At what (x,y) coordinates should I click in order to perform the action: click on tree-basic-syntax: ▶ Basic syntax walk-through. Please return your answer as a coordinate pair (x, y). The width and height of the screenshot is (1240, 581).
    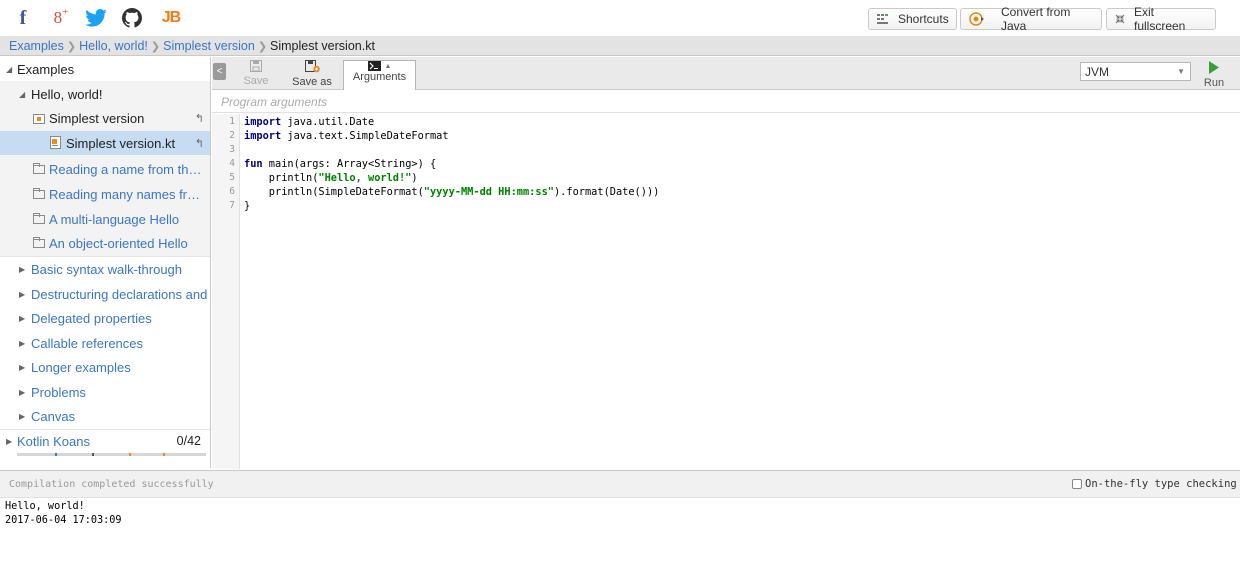
    Looking at the image, I should click on (105, 269).